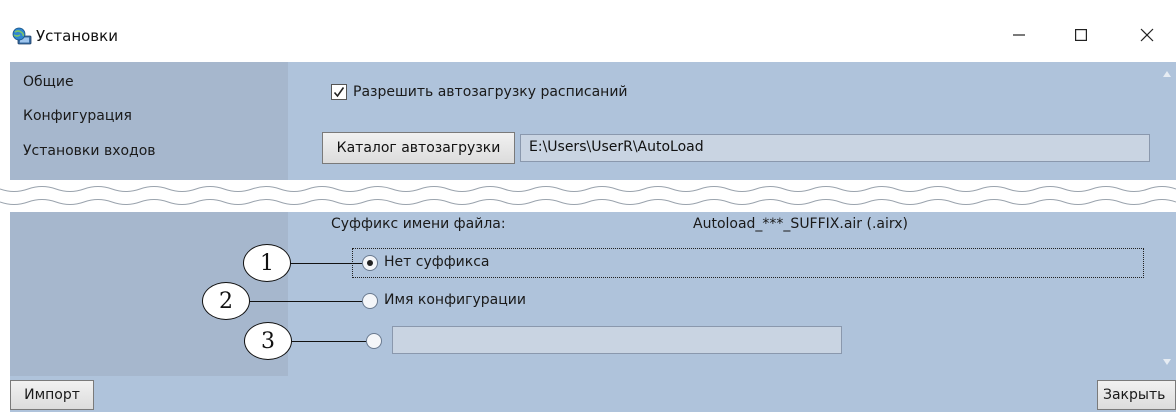  Describe the element at coordinates (437, 262) in the screenshot. I see `radio-no-suffix-label: Нет суффикса` at that location.